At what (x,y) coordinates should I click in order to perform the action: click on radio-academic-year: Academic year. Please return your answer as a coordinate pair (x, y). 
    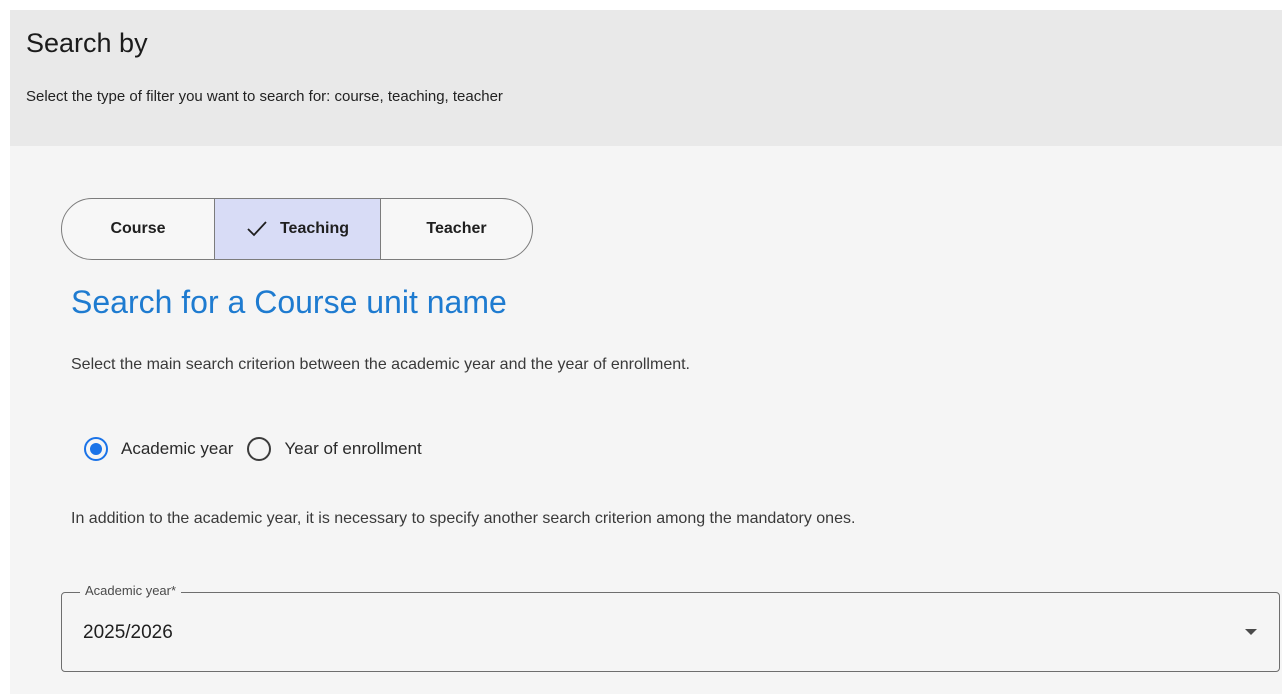
    Looking at the image, I should click on (165, 449).